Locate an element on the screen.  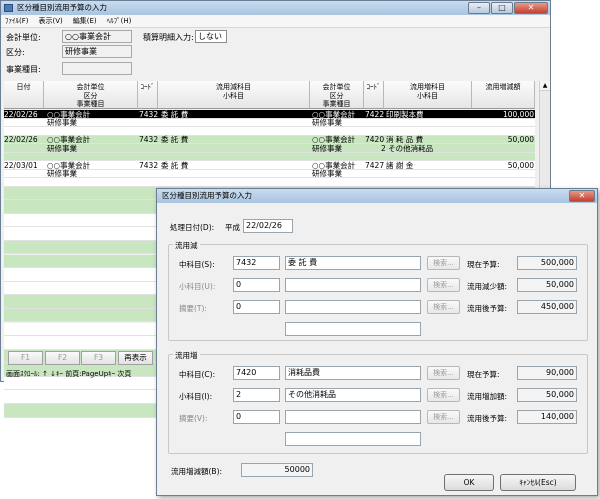
dec-chu-code-field: 7432 is located at coordinates (256, 263).